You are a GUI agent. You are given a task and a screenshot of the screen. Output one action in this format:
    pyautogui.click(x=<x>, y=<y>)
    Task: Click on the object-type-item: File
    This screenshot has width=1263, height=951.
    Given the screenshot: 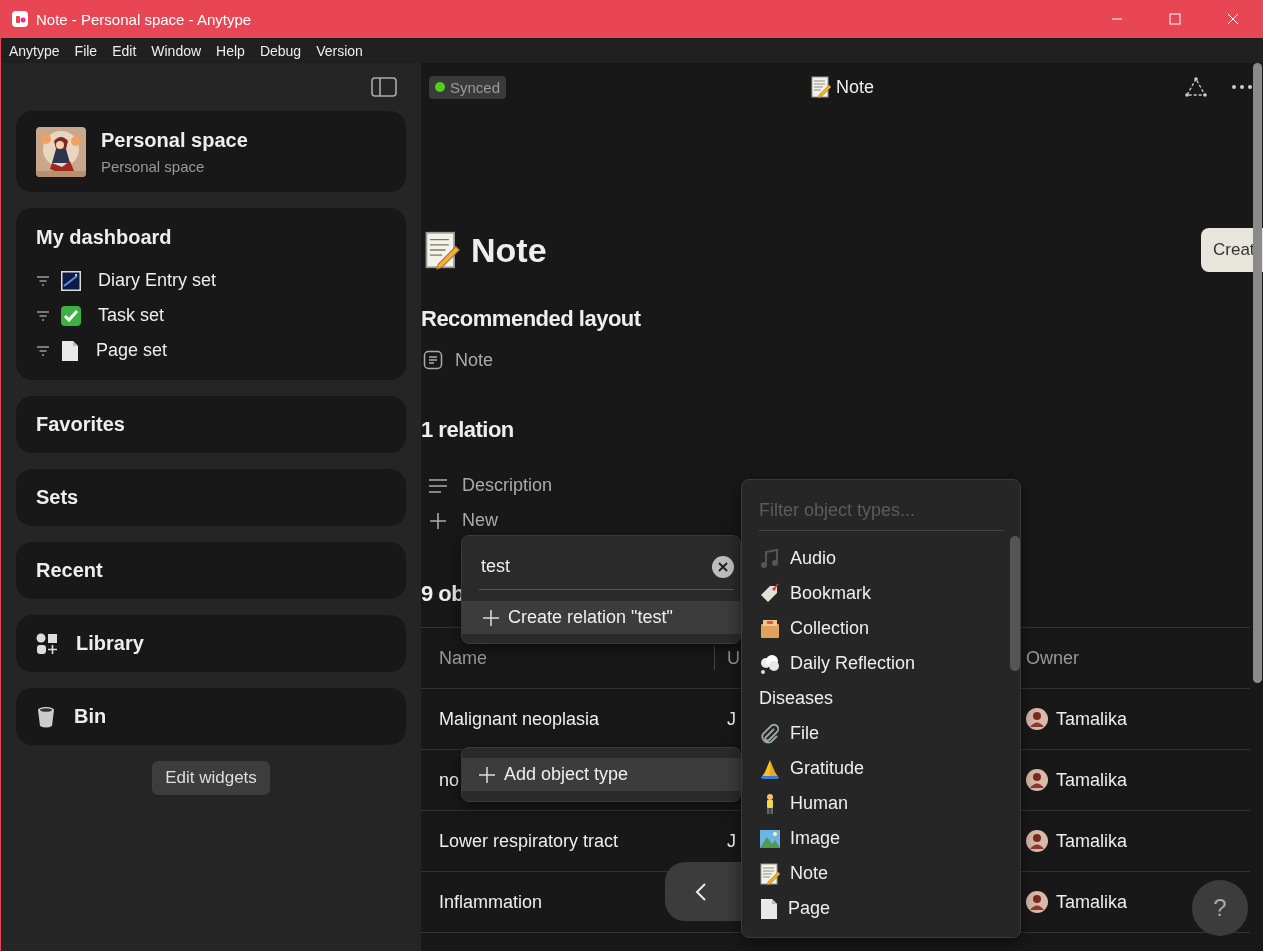 What is the action you would take?
    pyautogui.click(x=881, y=733)
    